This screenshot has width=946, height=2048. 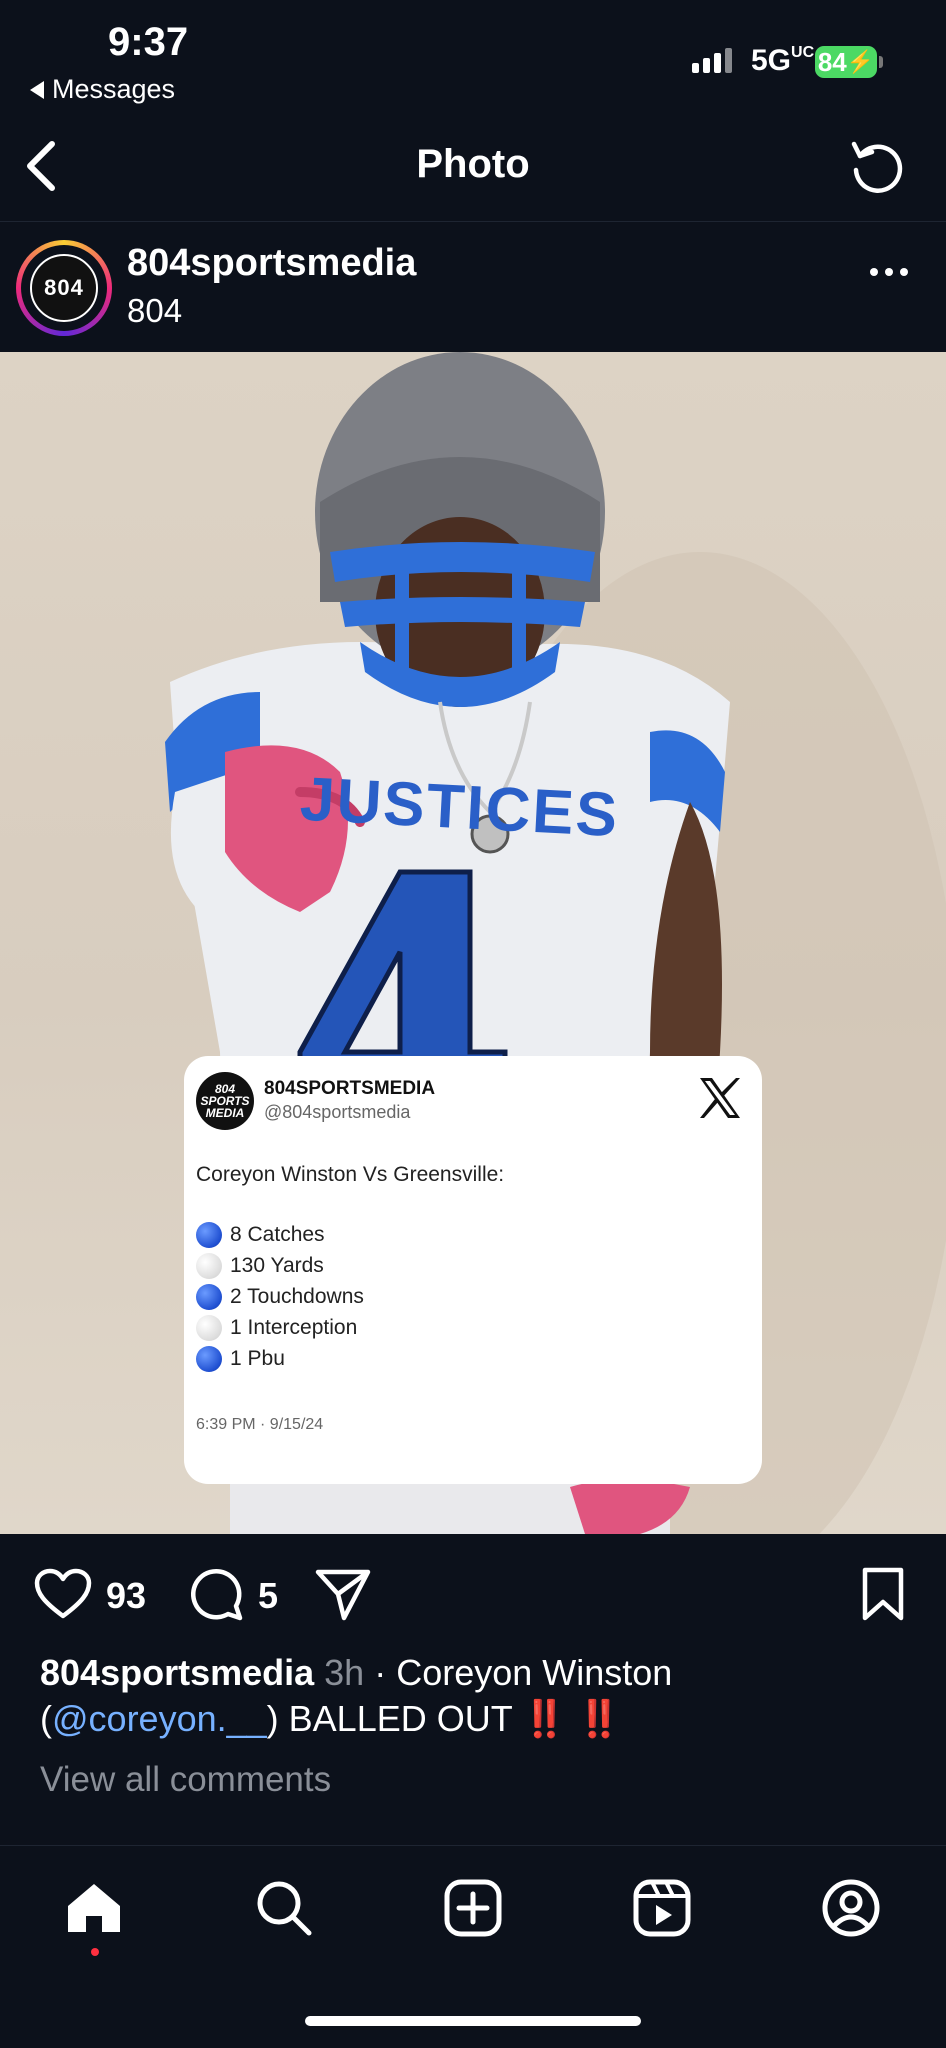 What do you see at coordinates (473, 1908) in the screenshot?
I see `create-post-icon` at bounding box center [473, 1908].